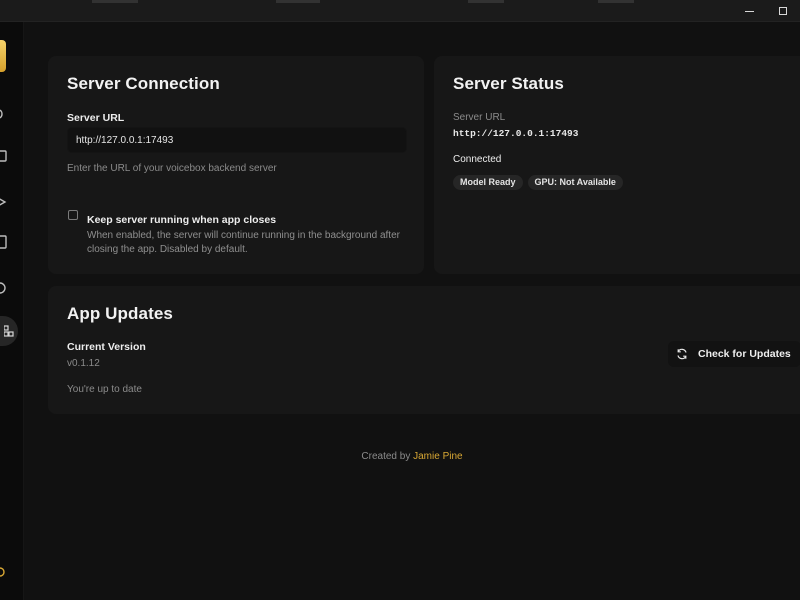 This screenshot has width=800, height=600. I want to click on server-status-title: Server Status, so click(508, 83).